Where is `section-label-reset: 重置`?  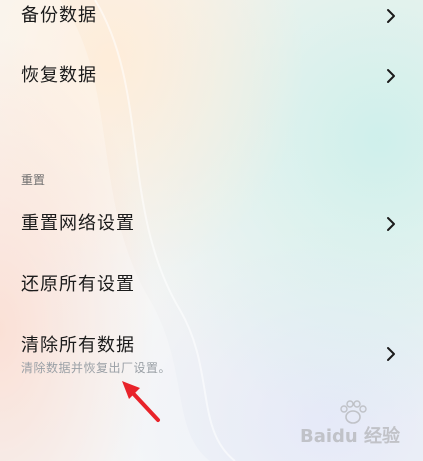 section-label-reset: 重置 is located at coordinates (33, 180).